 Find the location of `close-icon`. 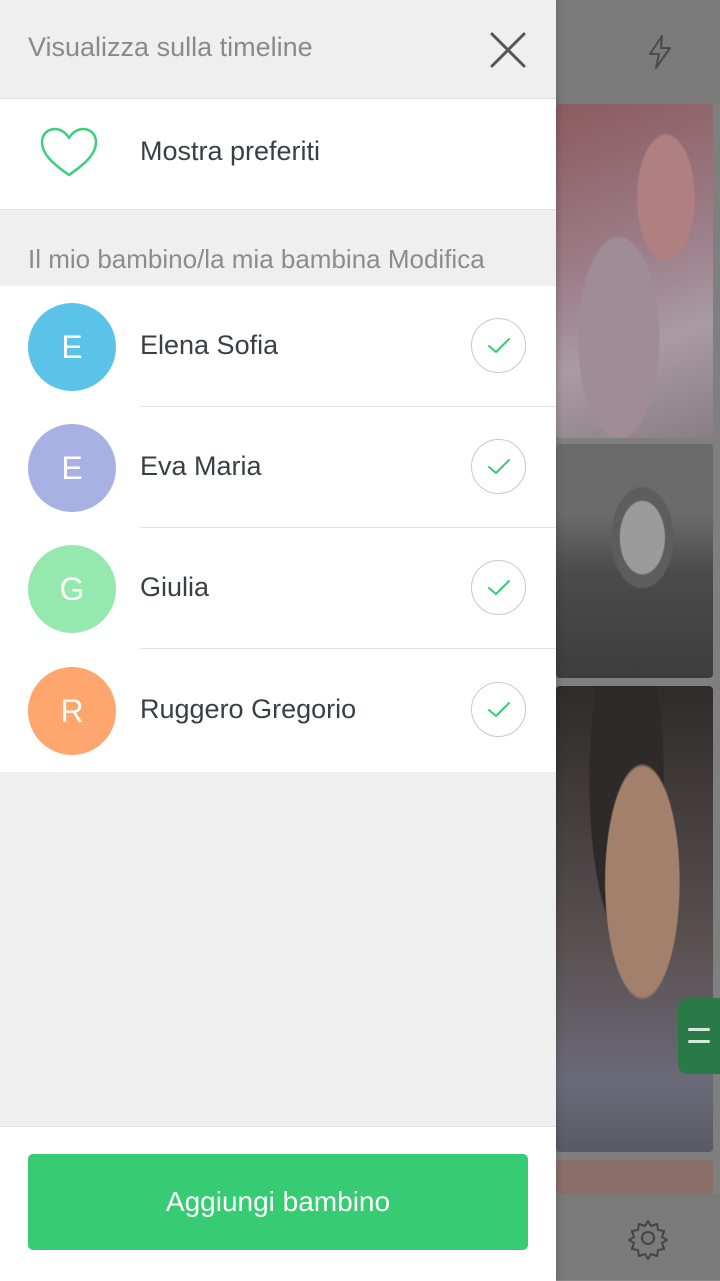

close-icon is located at coordinates (508, 50).